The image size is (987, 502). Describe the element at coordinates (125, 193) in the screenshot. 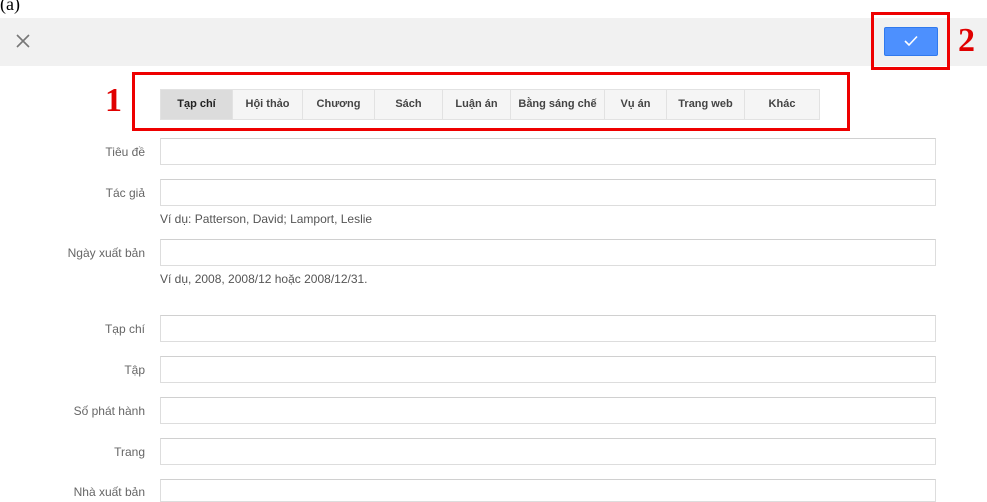

I see `authors-label: Tác giả` at that location.